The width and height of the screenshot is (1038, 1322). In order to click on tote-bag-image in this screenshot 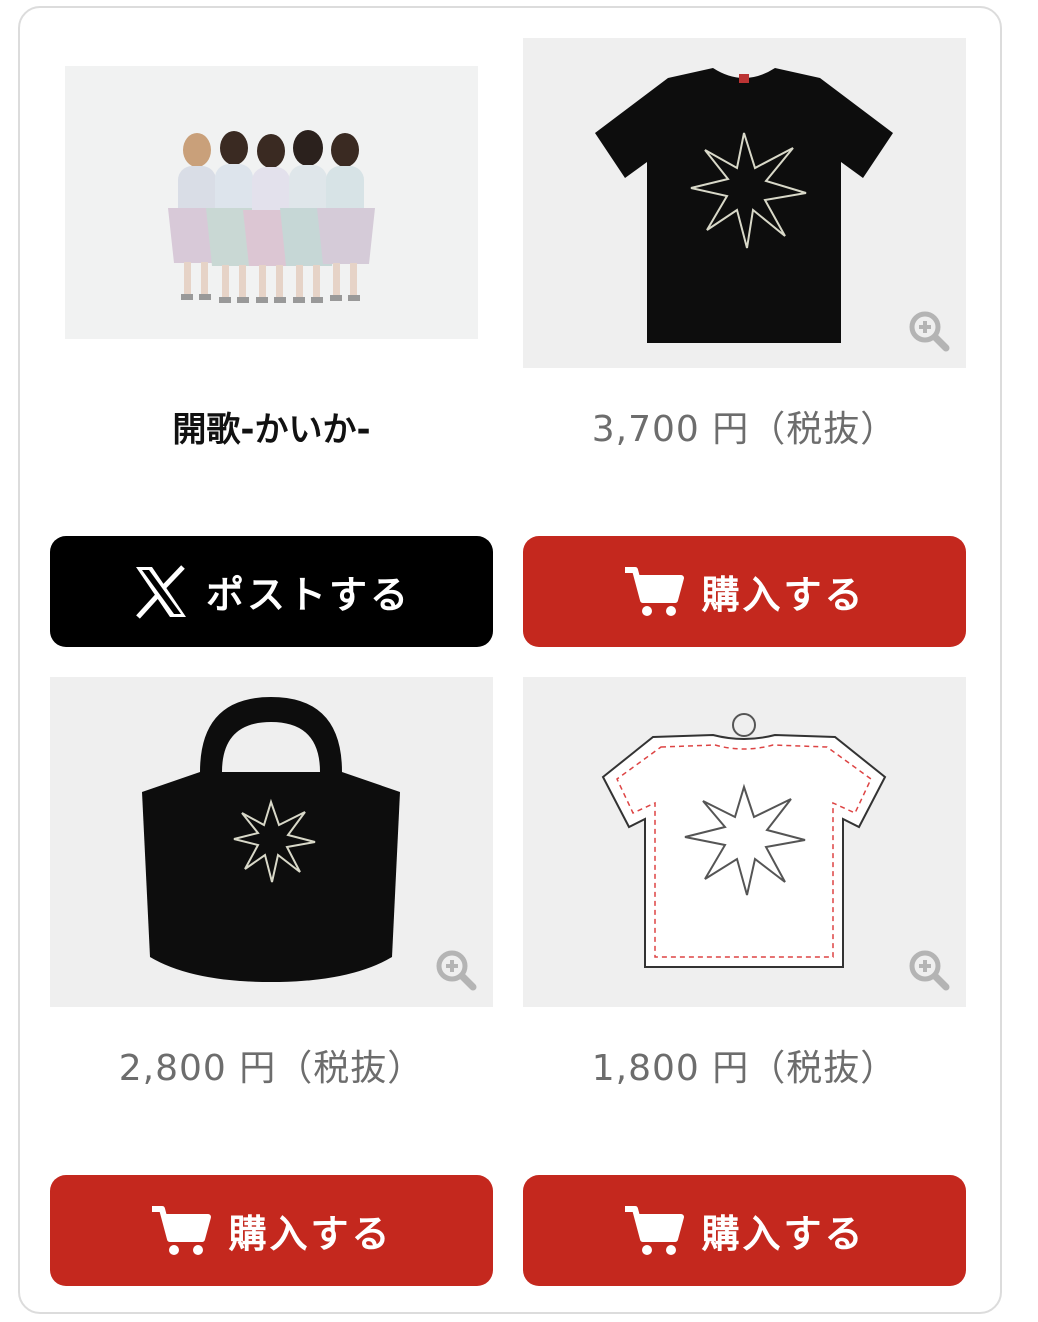, I will do `click(271, 842)`.